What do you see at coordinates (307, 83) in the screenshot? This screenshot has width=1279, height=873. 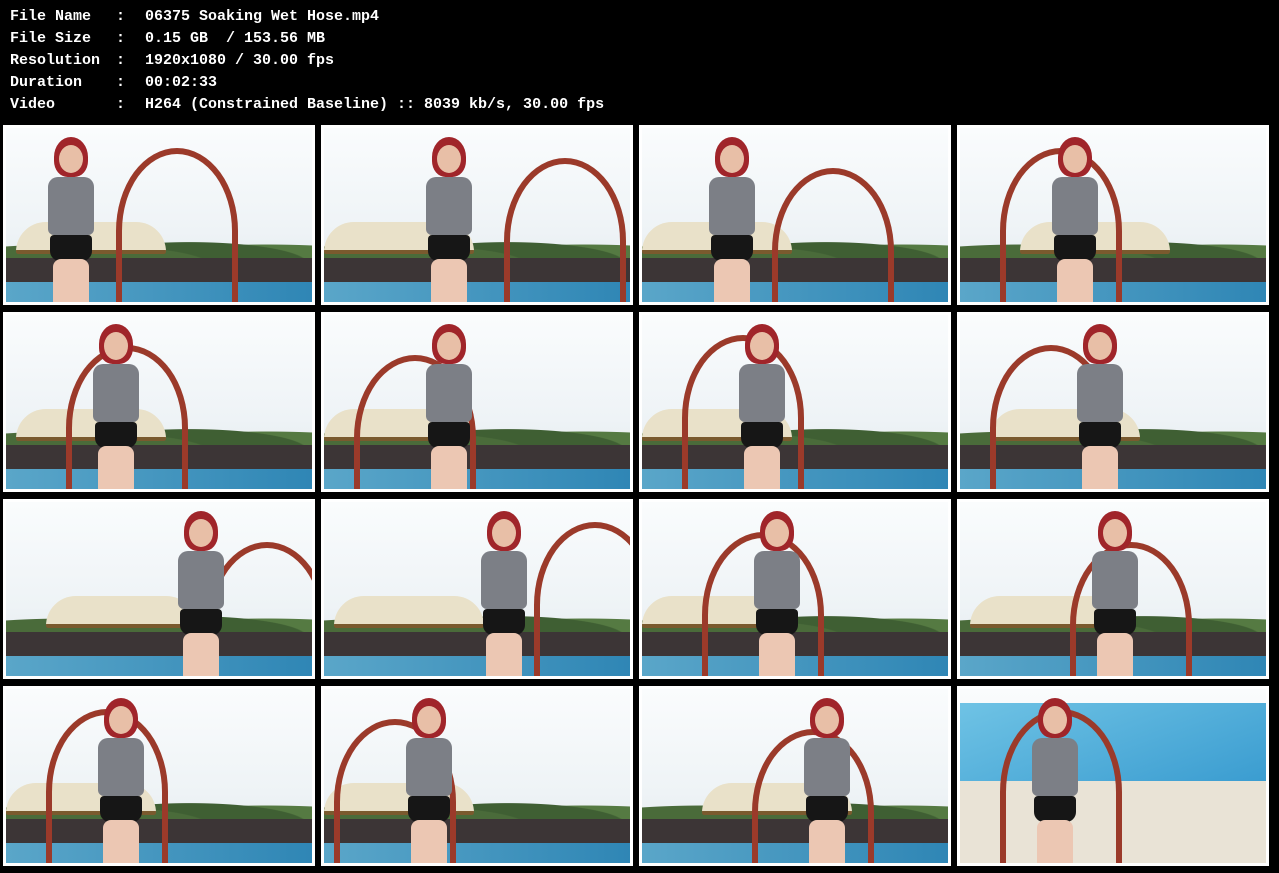 I see `info-row-duration: Duration : 00:02:33` at bounding box center [307, 83].